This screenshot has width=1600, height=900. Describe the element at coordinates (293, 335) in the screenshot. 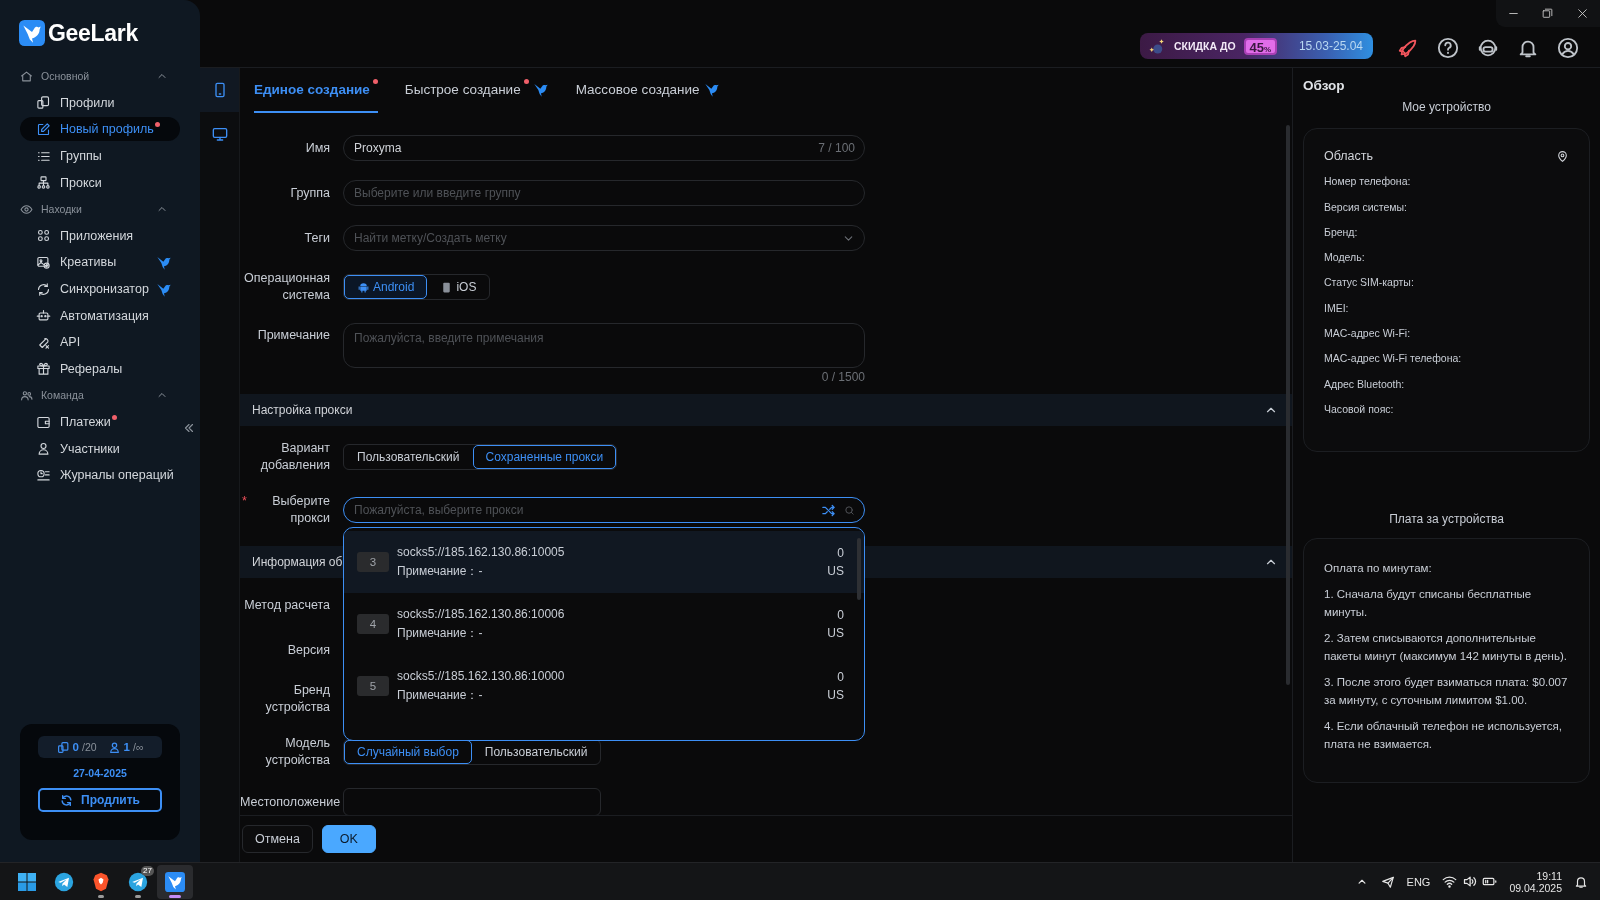

I see `field-label: Примечание` at that location.